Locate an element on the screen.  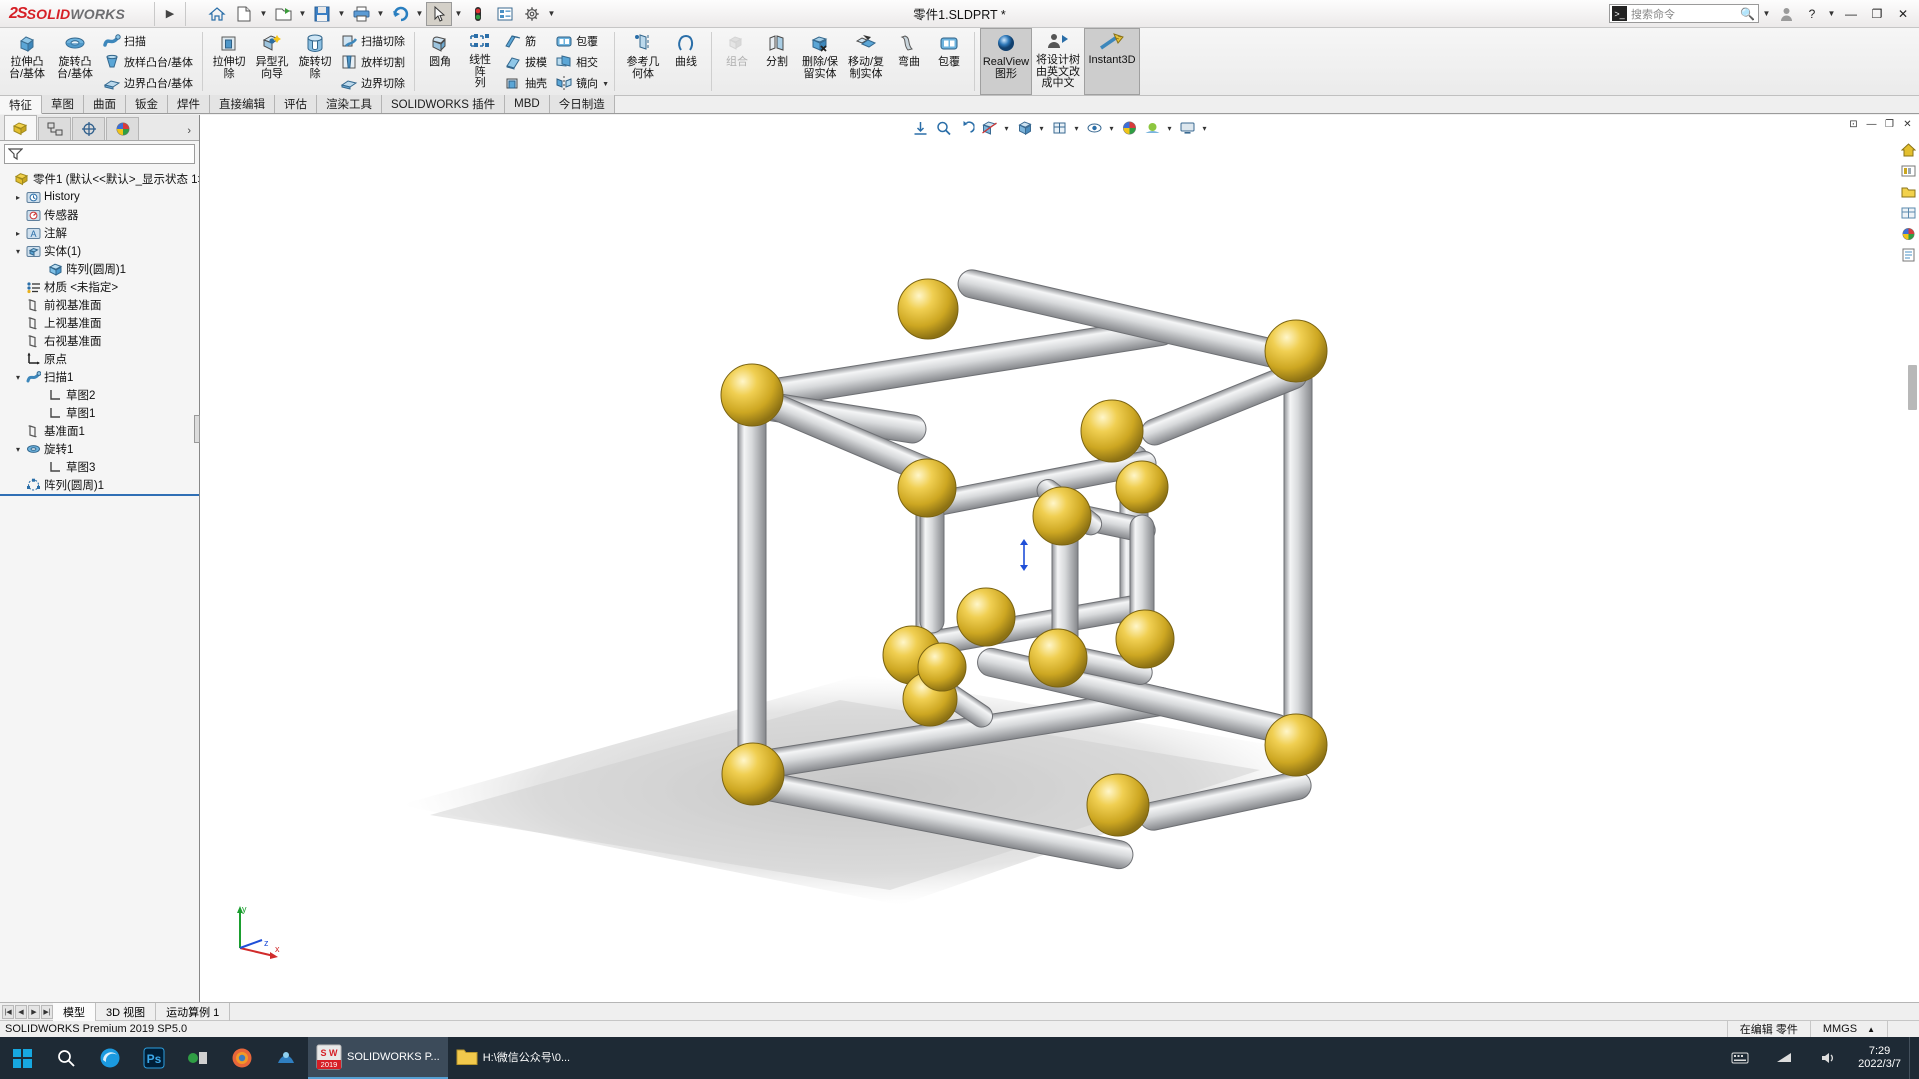
draft-button: 拔模 is located at coordinates (525, 61).